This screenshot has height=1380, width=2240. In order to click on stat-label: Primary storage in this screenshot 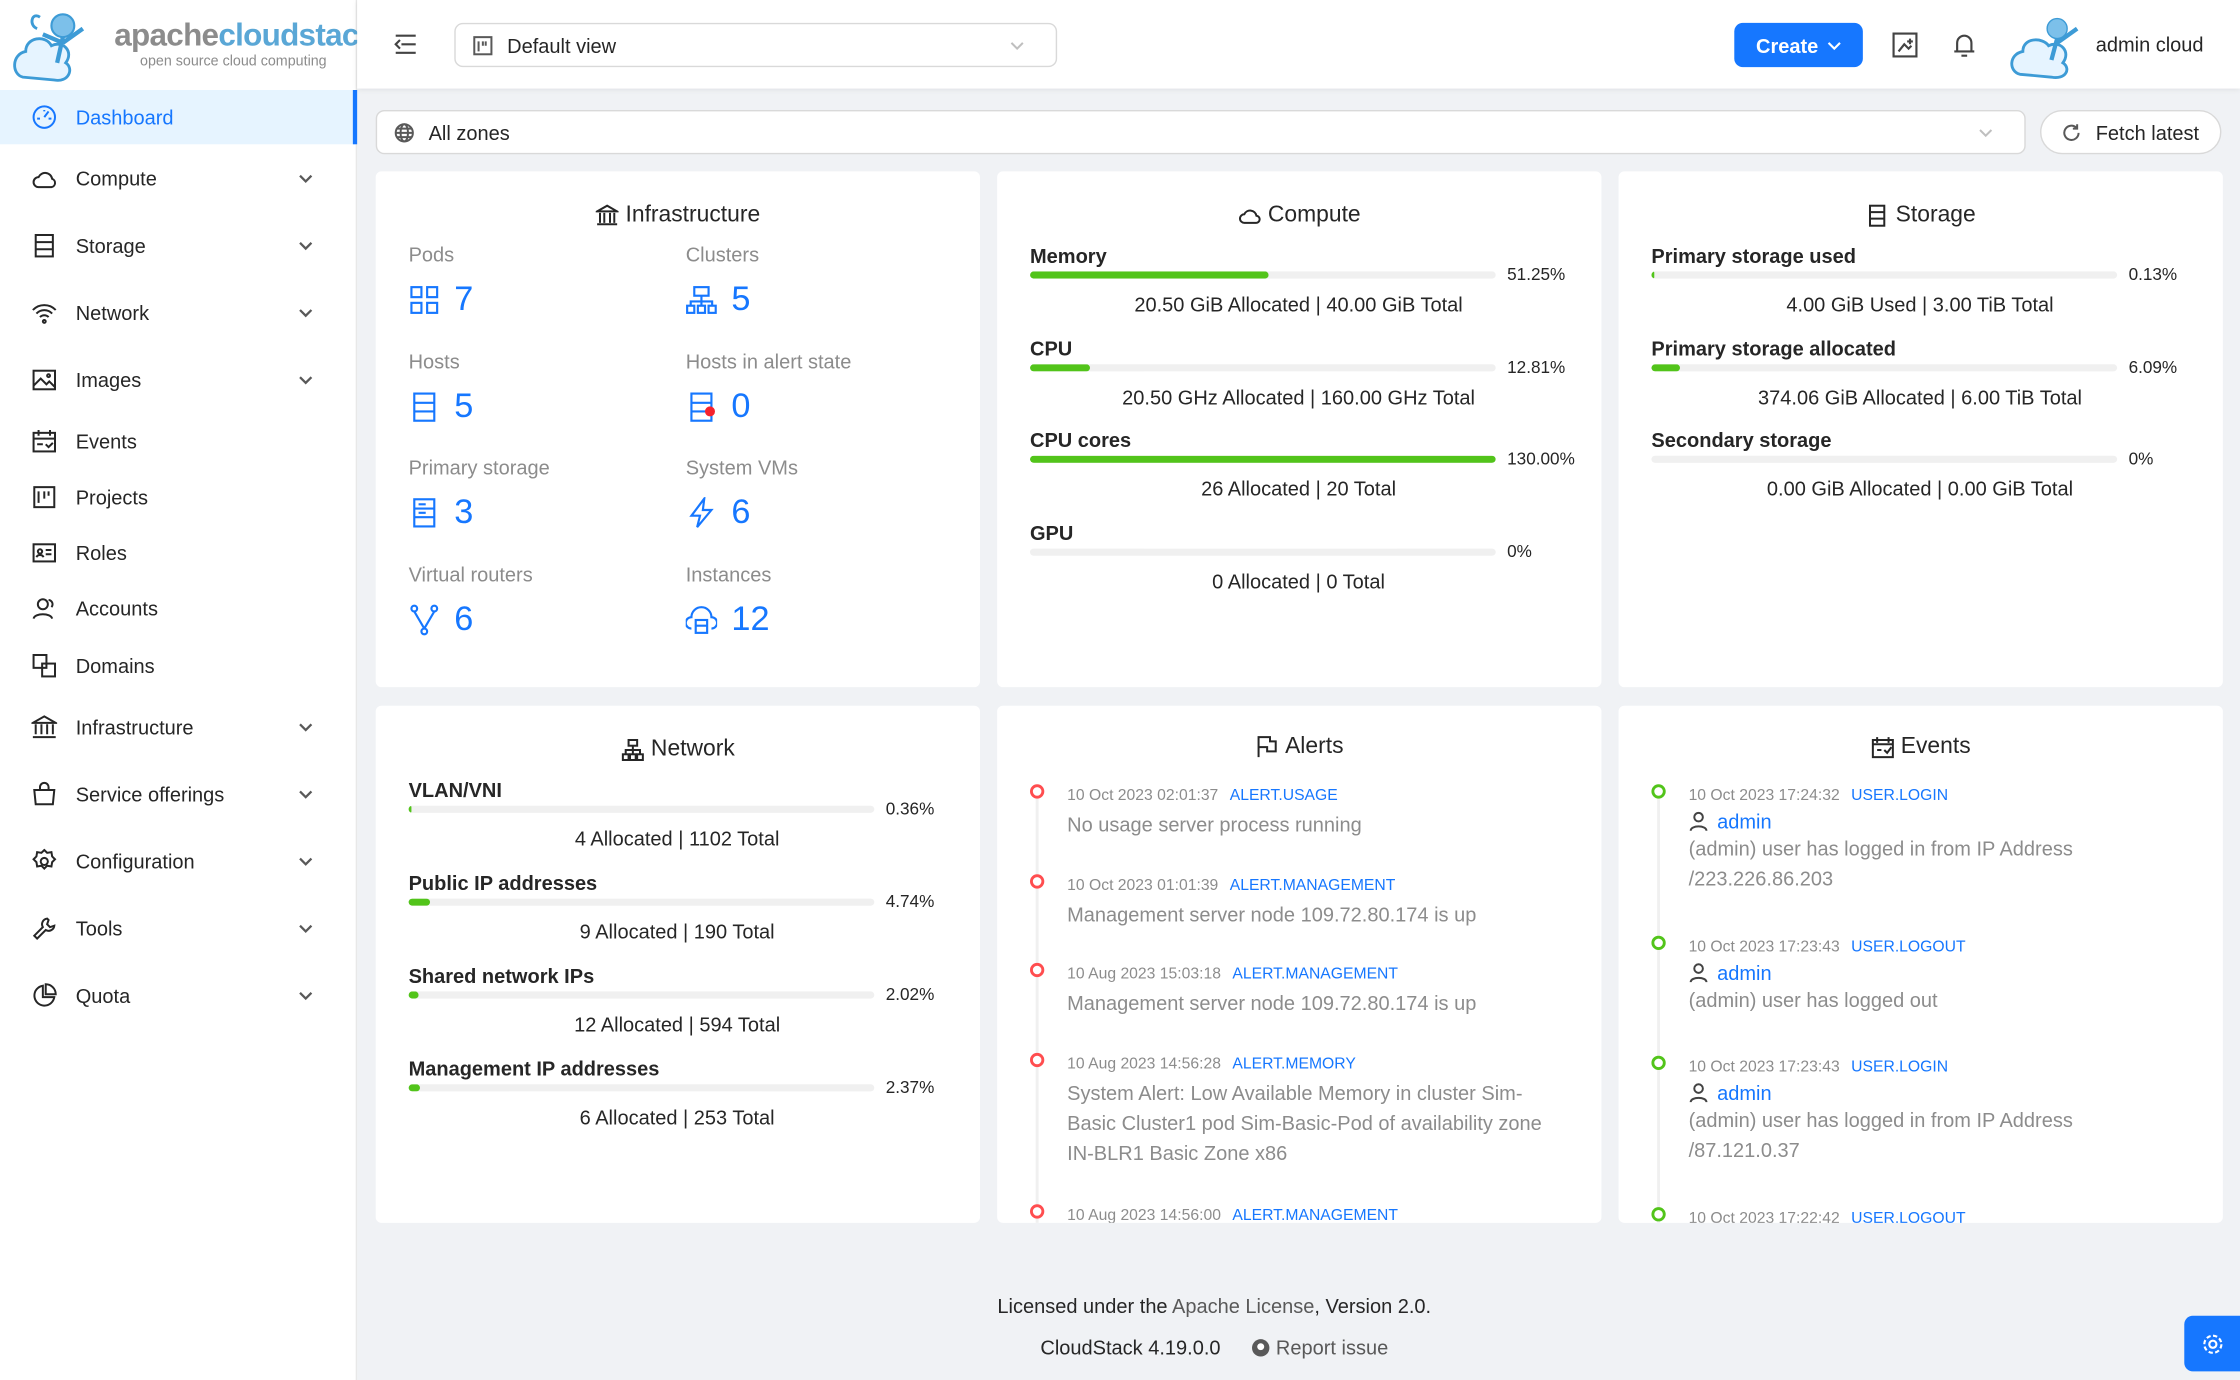, I will do `click(479, 467)`.